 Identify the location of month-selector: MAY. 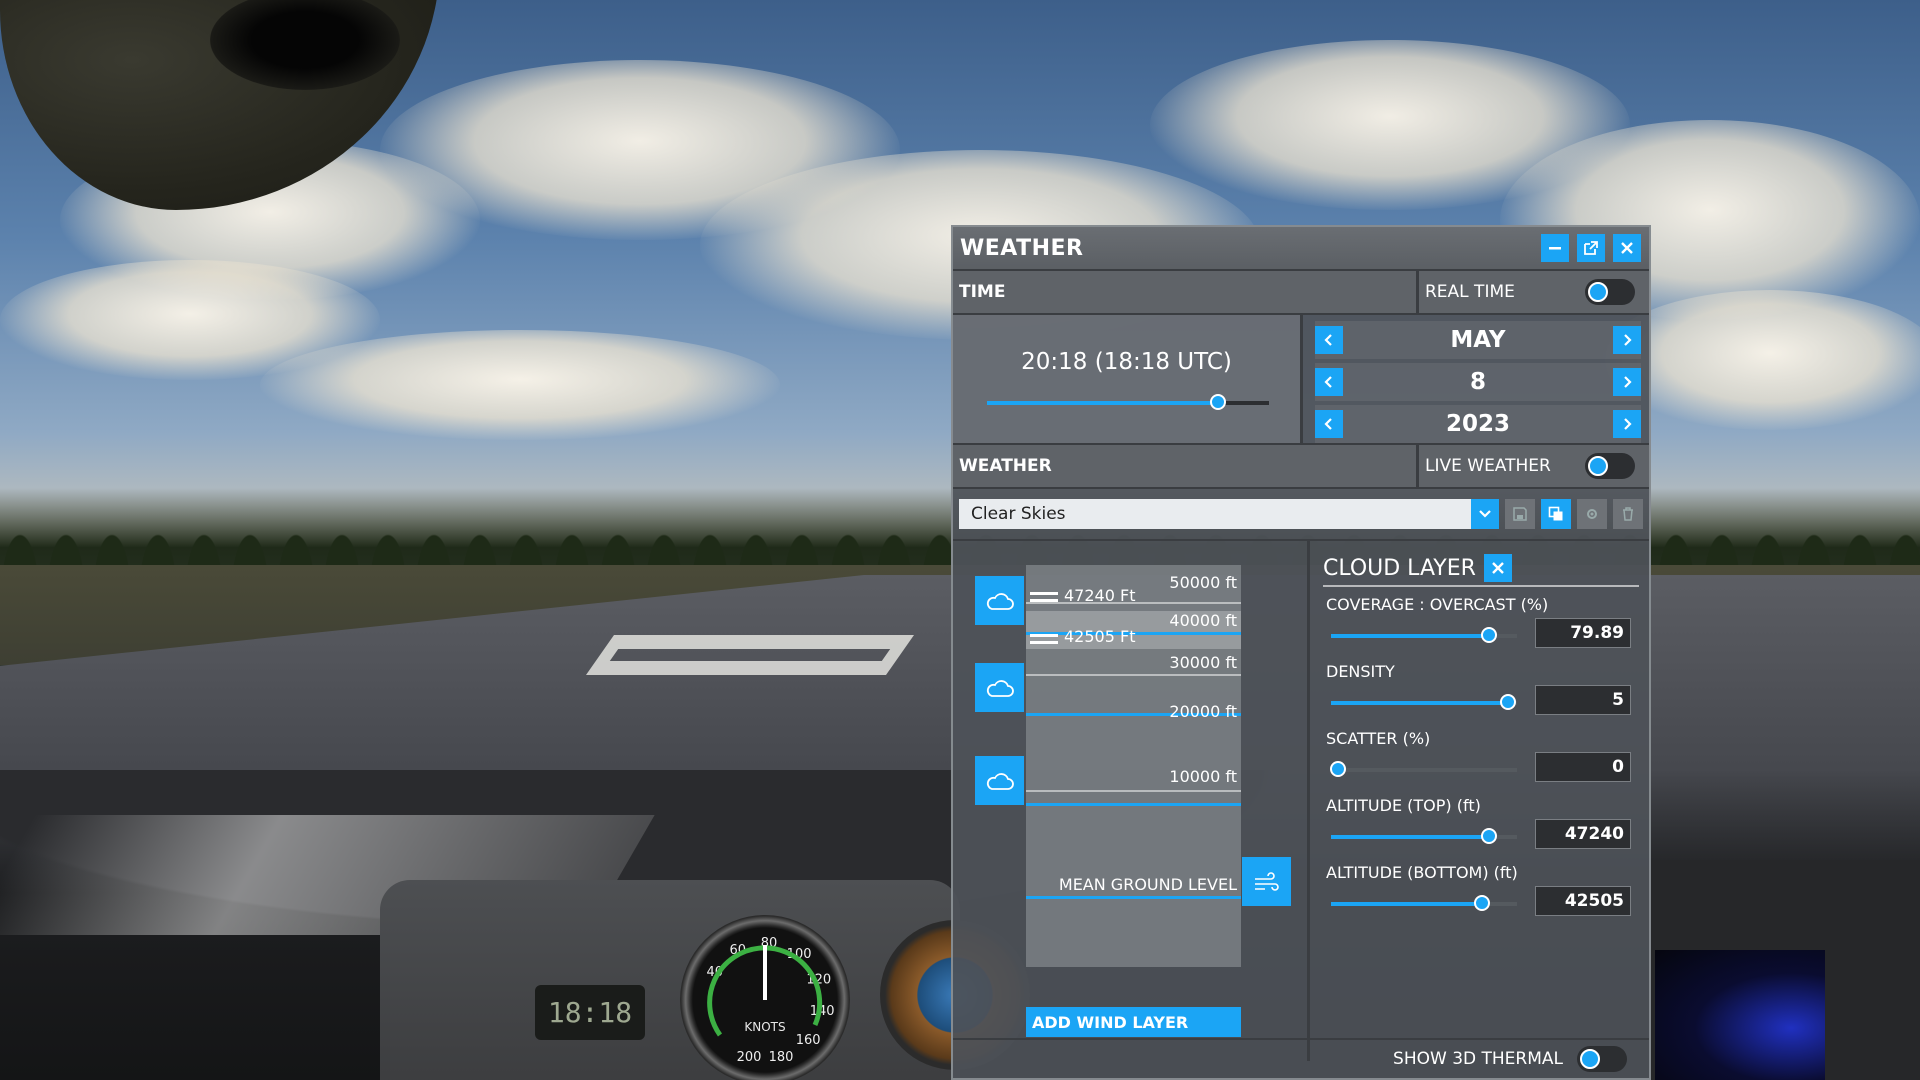
(1478, 340).